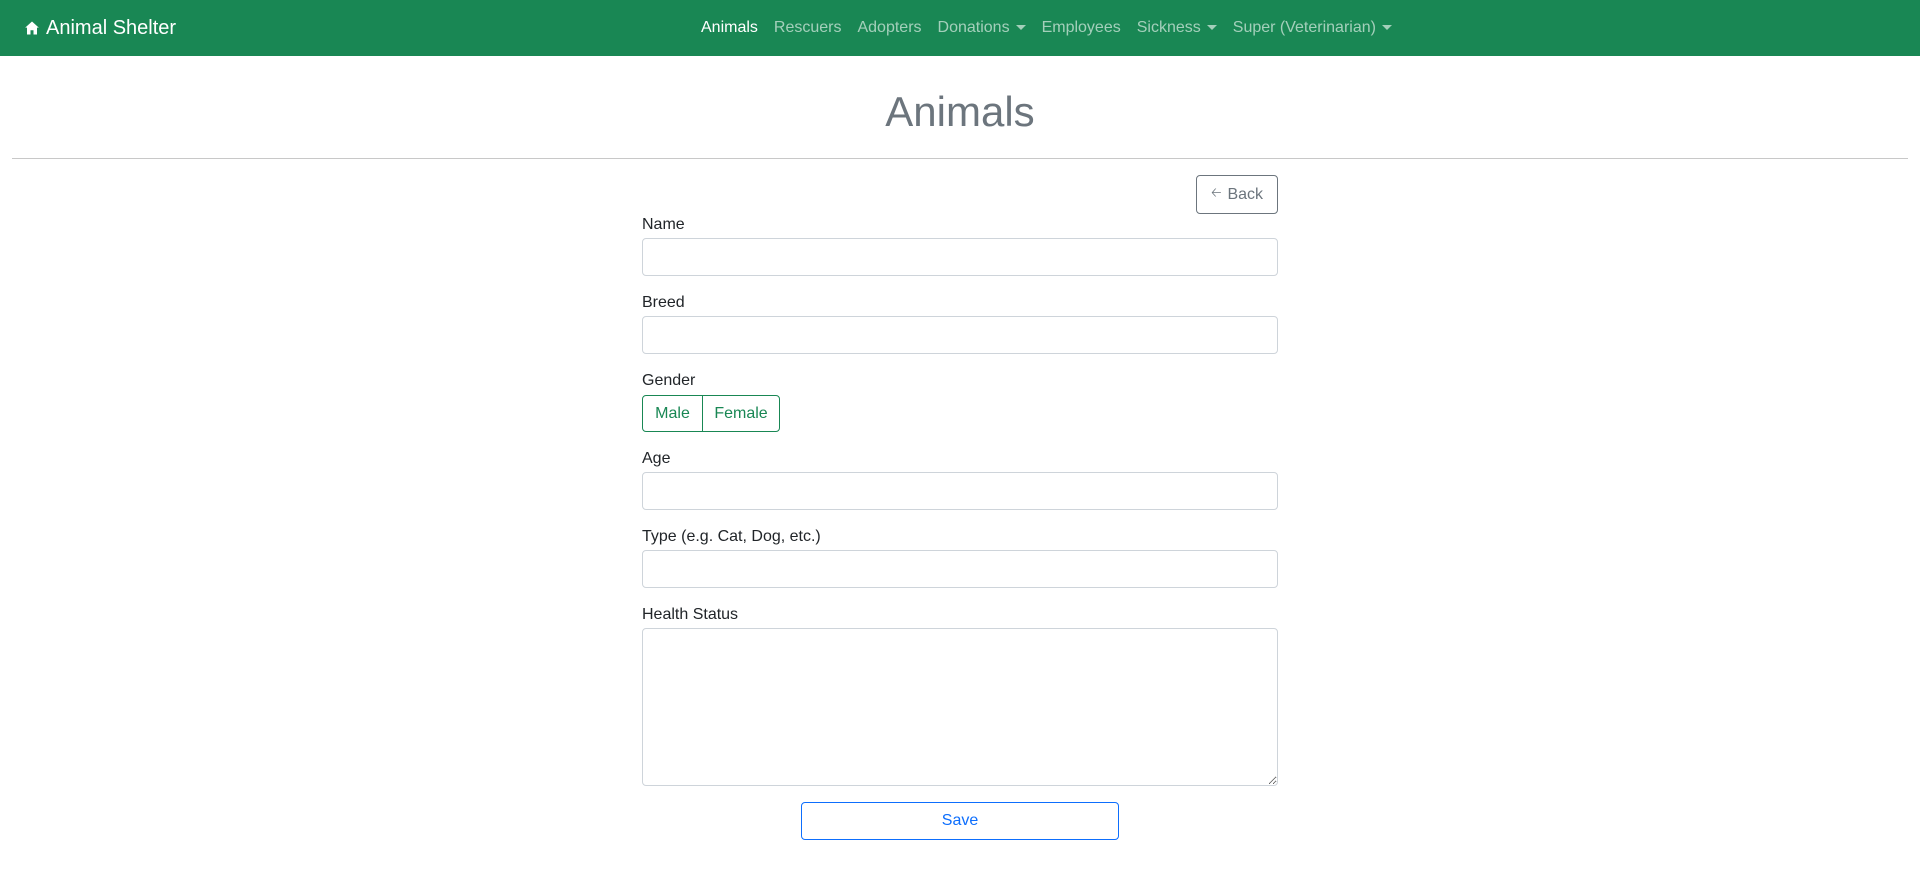  I want to click on header-divider, so click(960, 158).